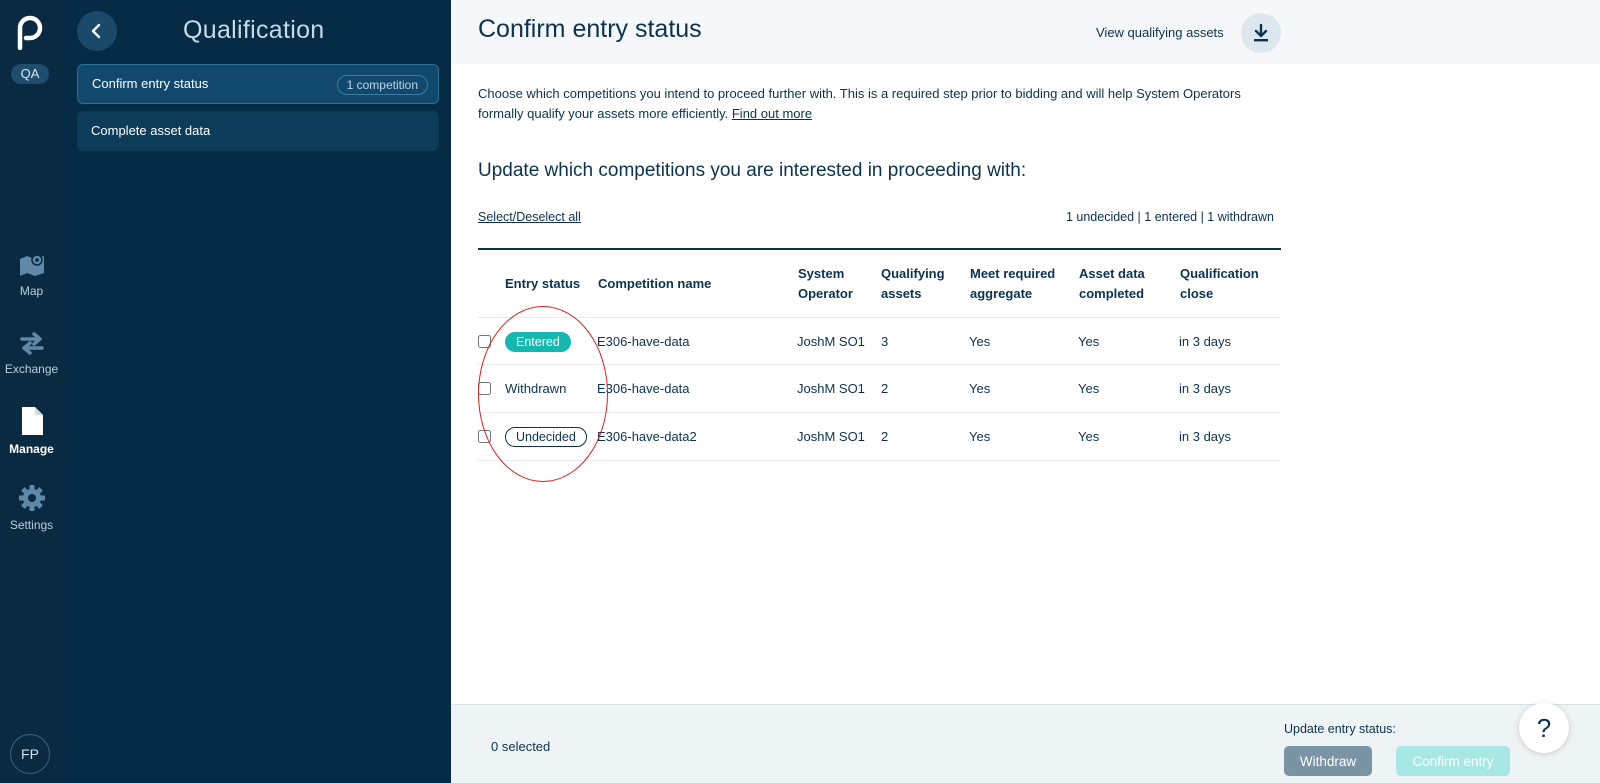  I want to click on nav-exchange: Exchange, so click(31, 365).